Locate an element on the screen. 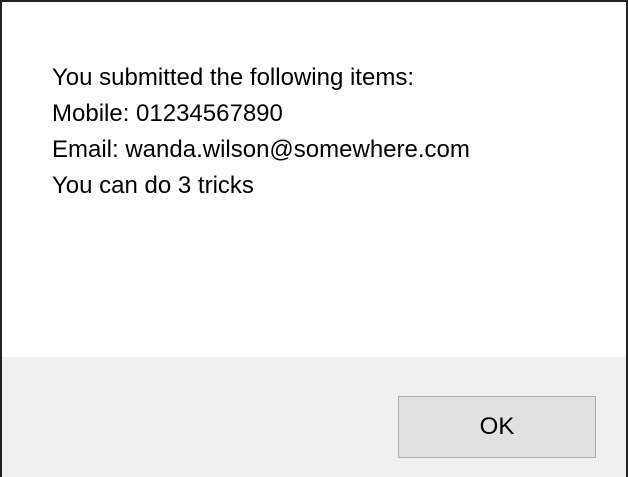  message-line-email: Email: wanda.wilson@somewhere.com is located at coordinates (261, 149).